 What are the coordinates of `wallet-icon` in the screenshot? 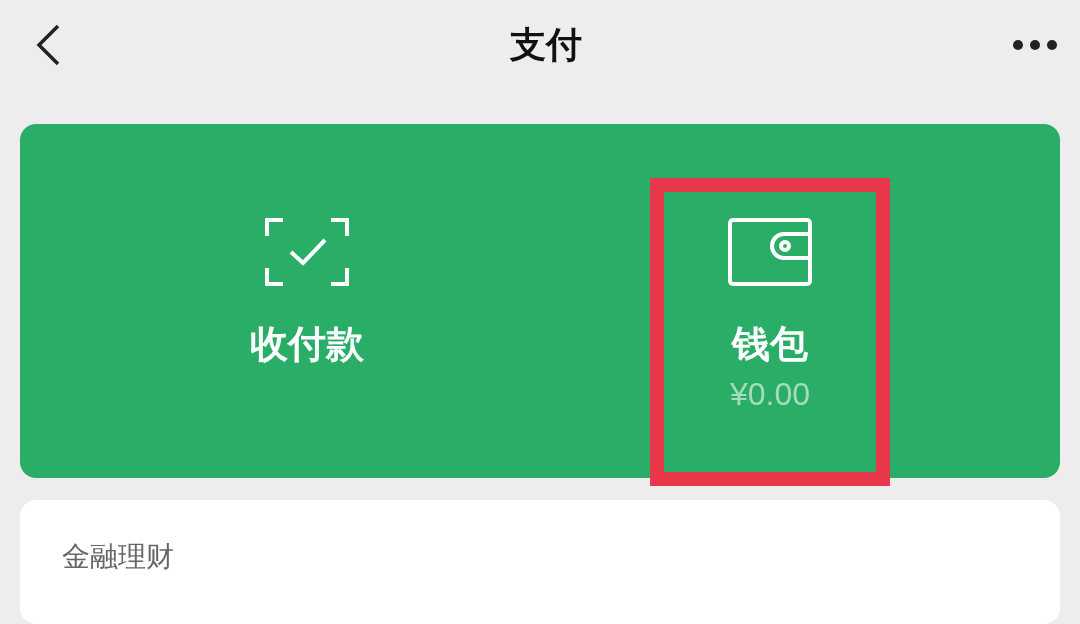 It's located at (770, 252).